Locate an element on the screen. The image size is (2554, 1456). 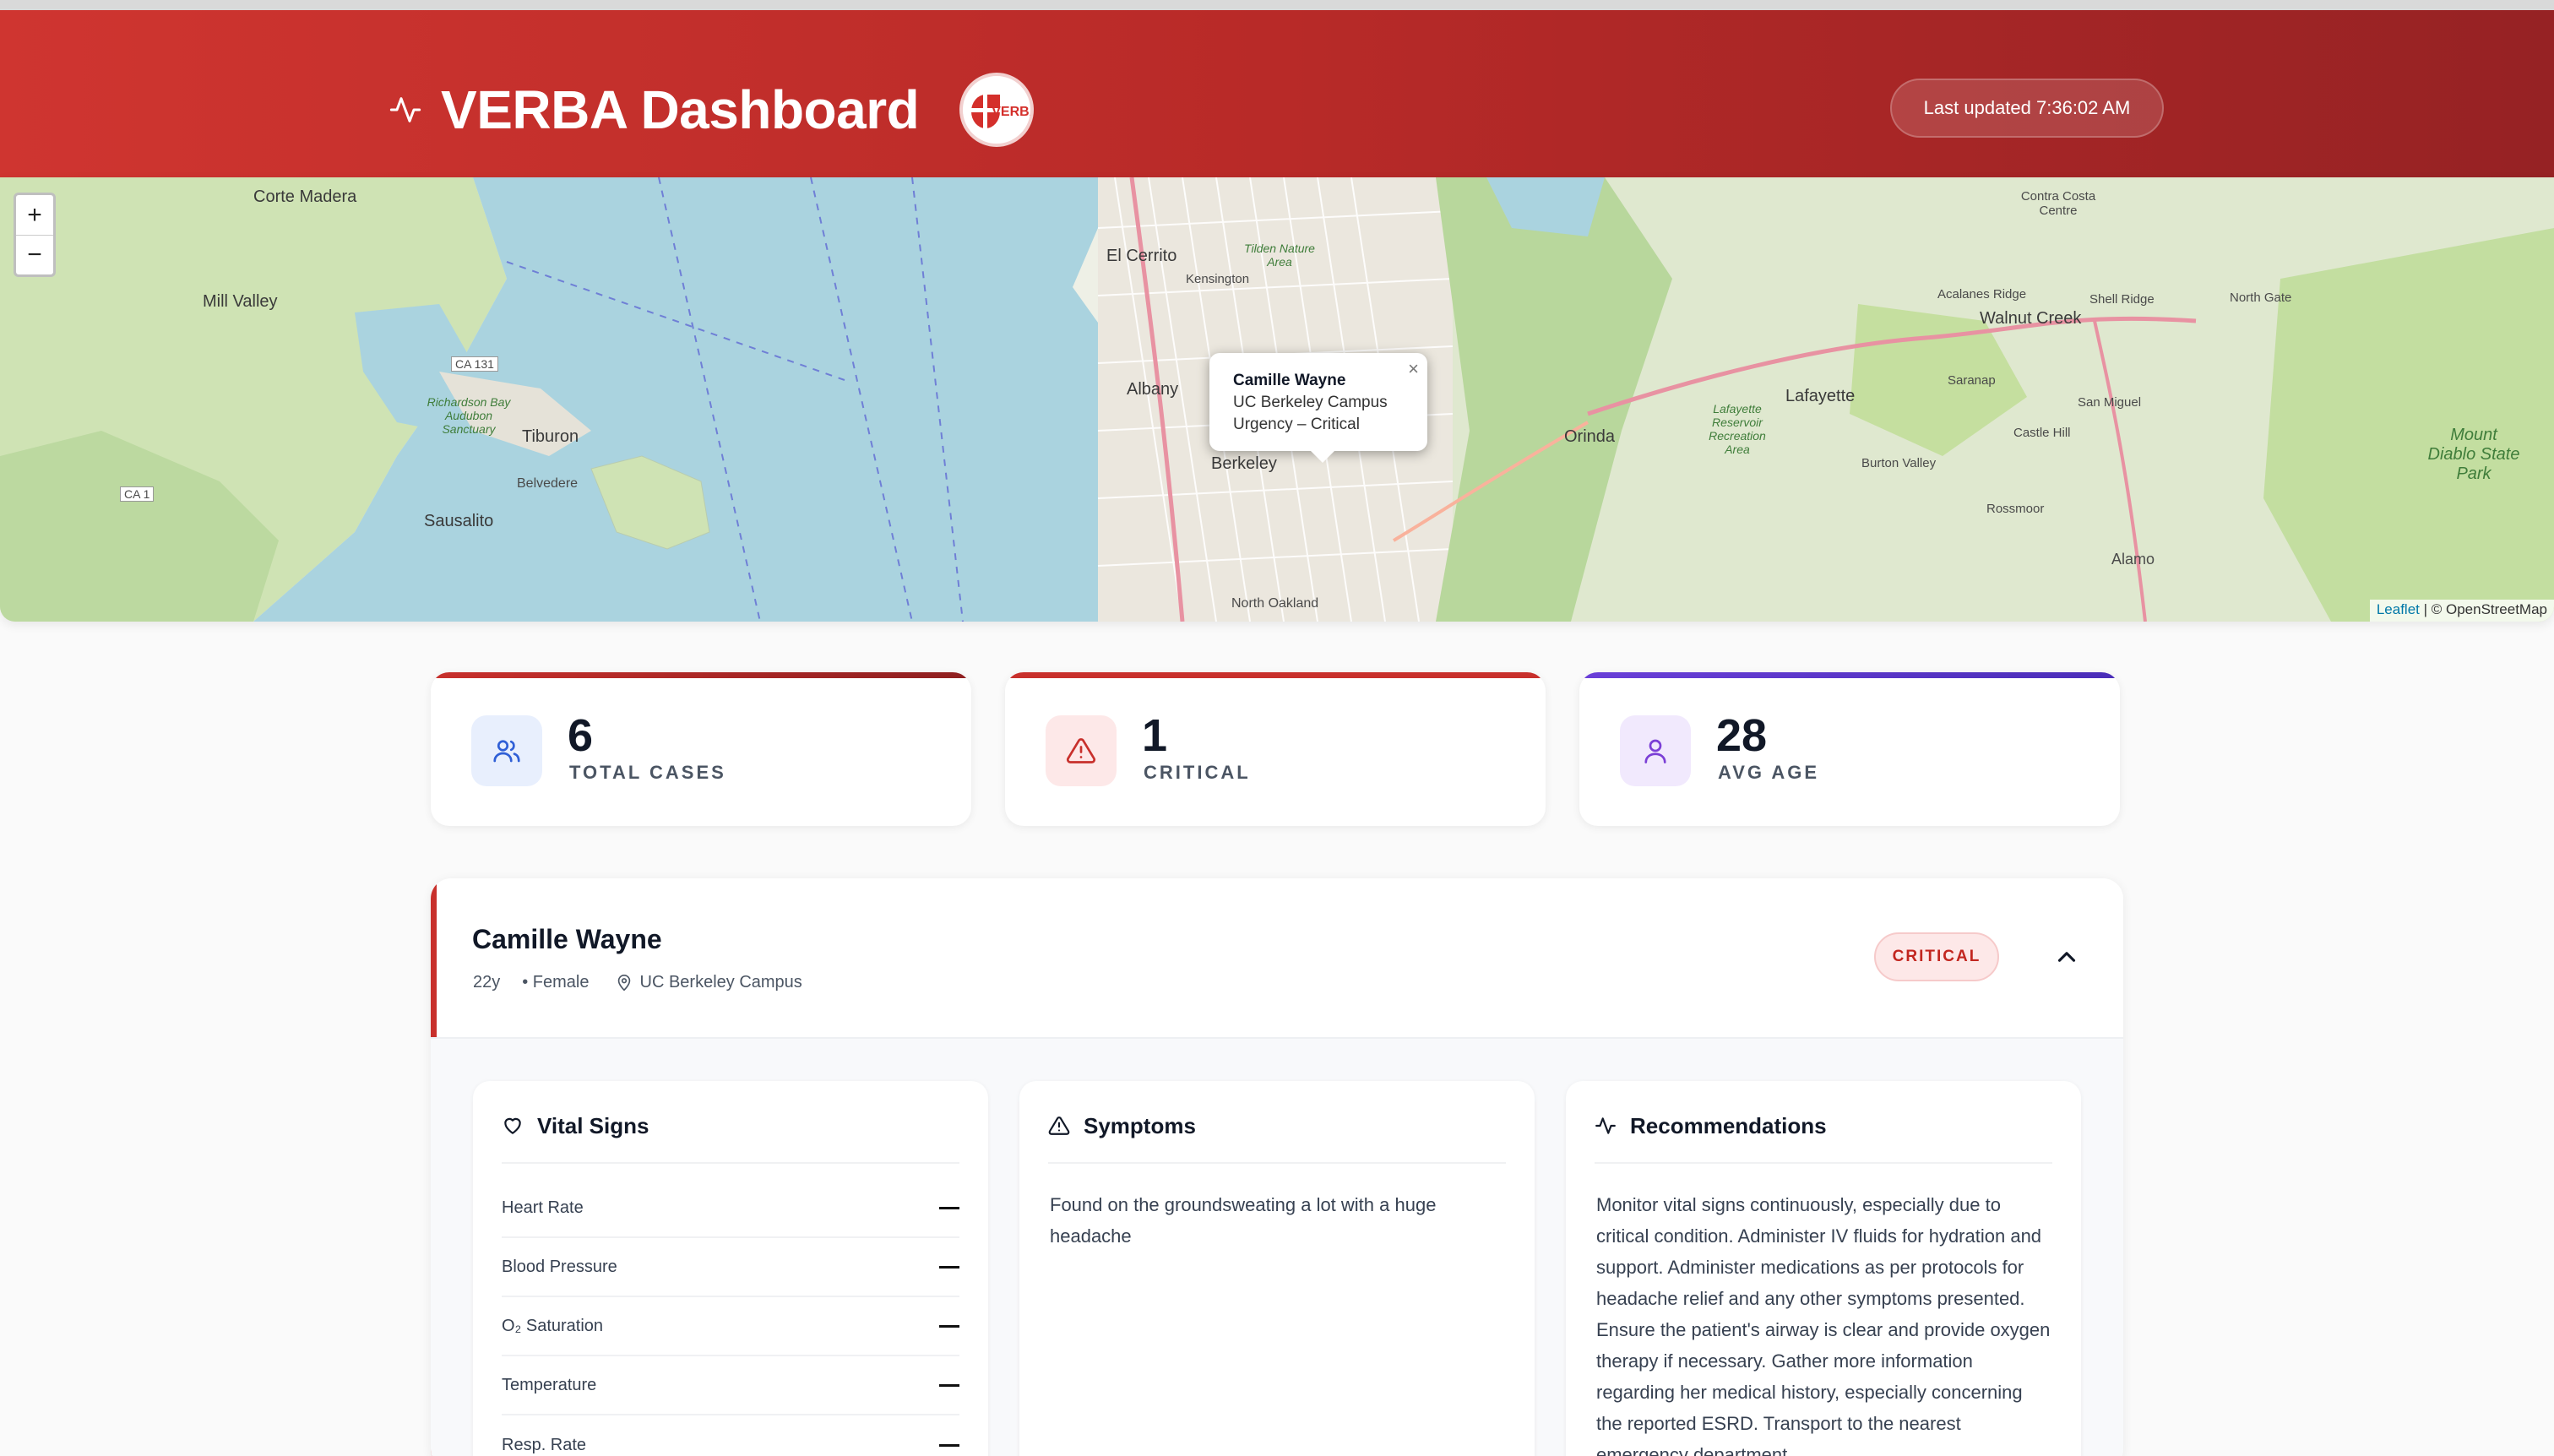
user-icon is located at coordinates (1655, 750).